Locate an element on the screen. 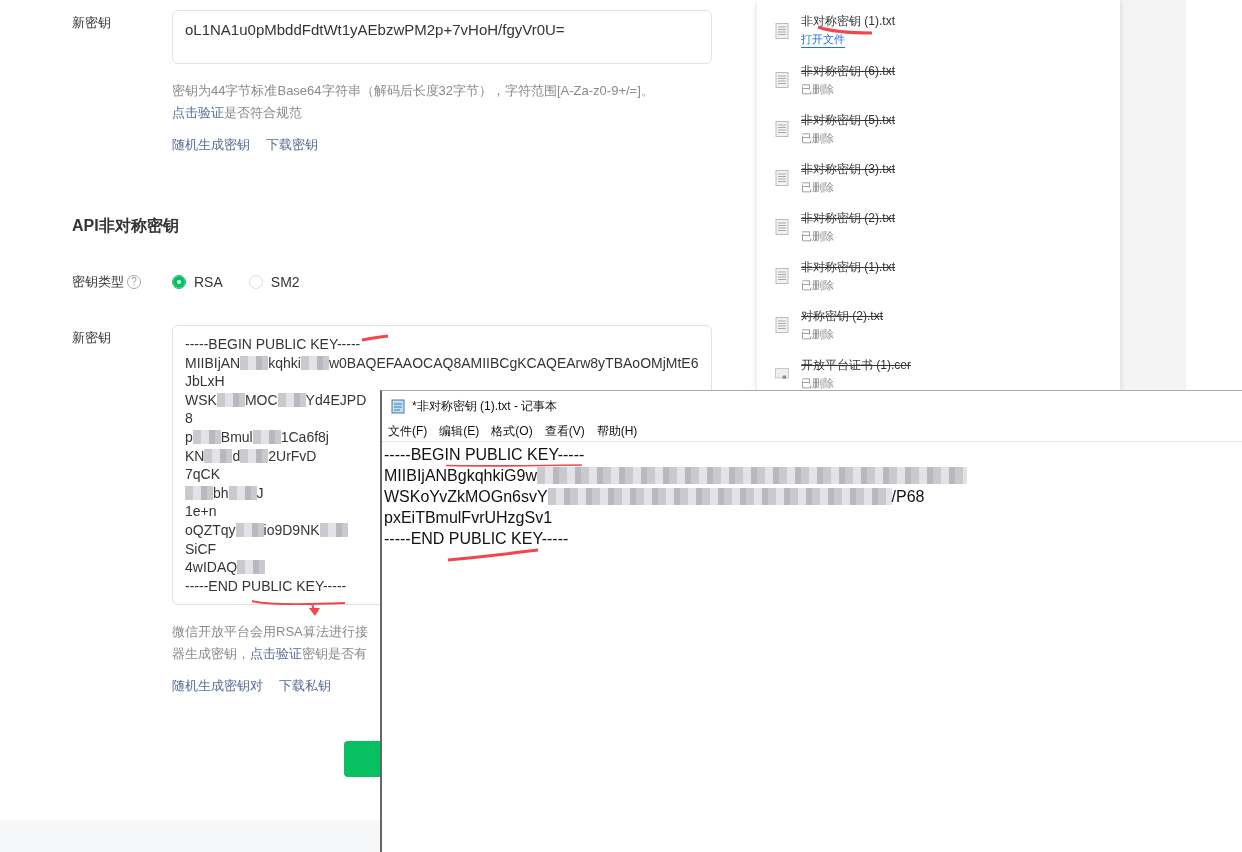 The width and height of the screenshot is (1242, 852). key-text: 4wIDAQ is located at coordinates (211, 567).